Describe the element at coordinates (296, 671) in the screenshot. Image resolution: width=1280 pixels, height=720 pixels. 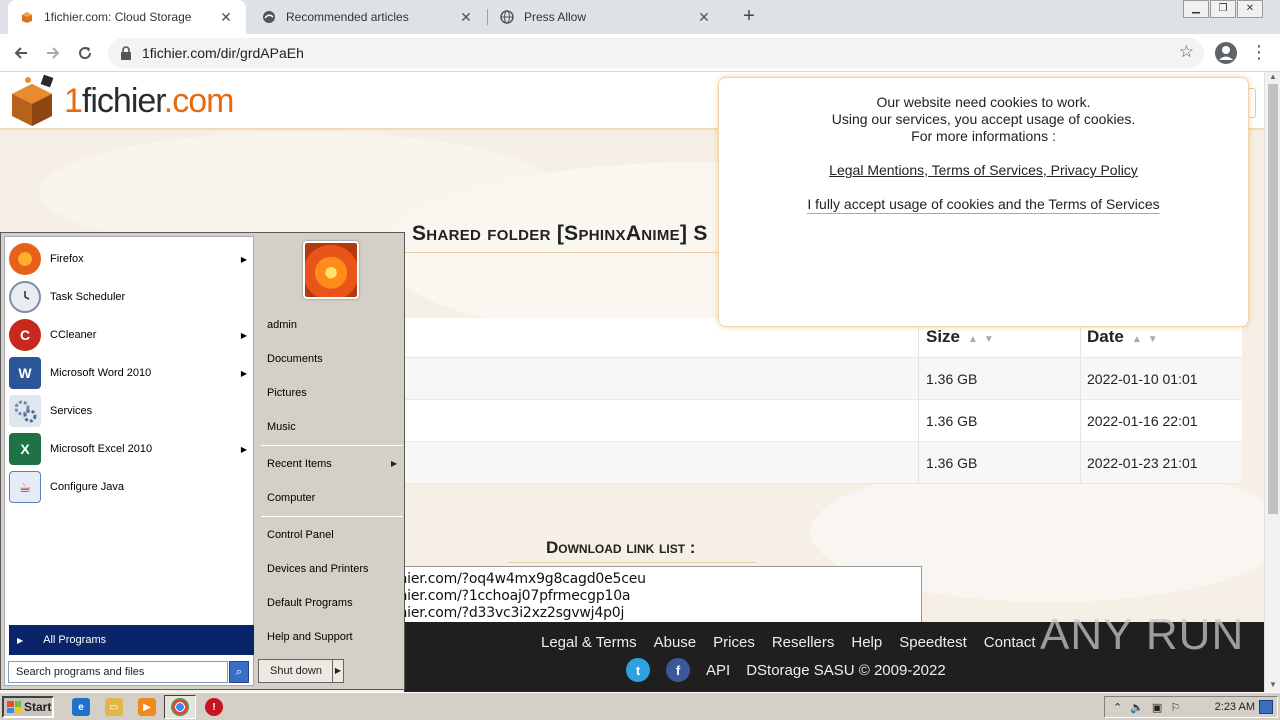
I see `shutdown-button: Shut down` at that location.